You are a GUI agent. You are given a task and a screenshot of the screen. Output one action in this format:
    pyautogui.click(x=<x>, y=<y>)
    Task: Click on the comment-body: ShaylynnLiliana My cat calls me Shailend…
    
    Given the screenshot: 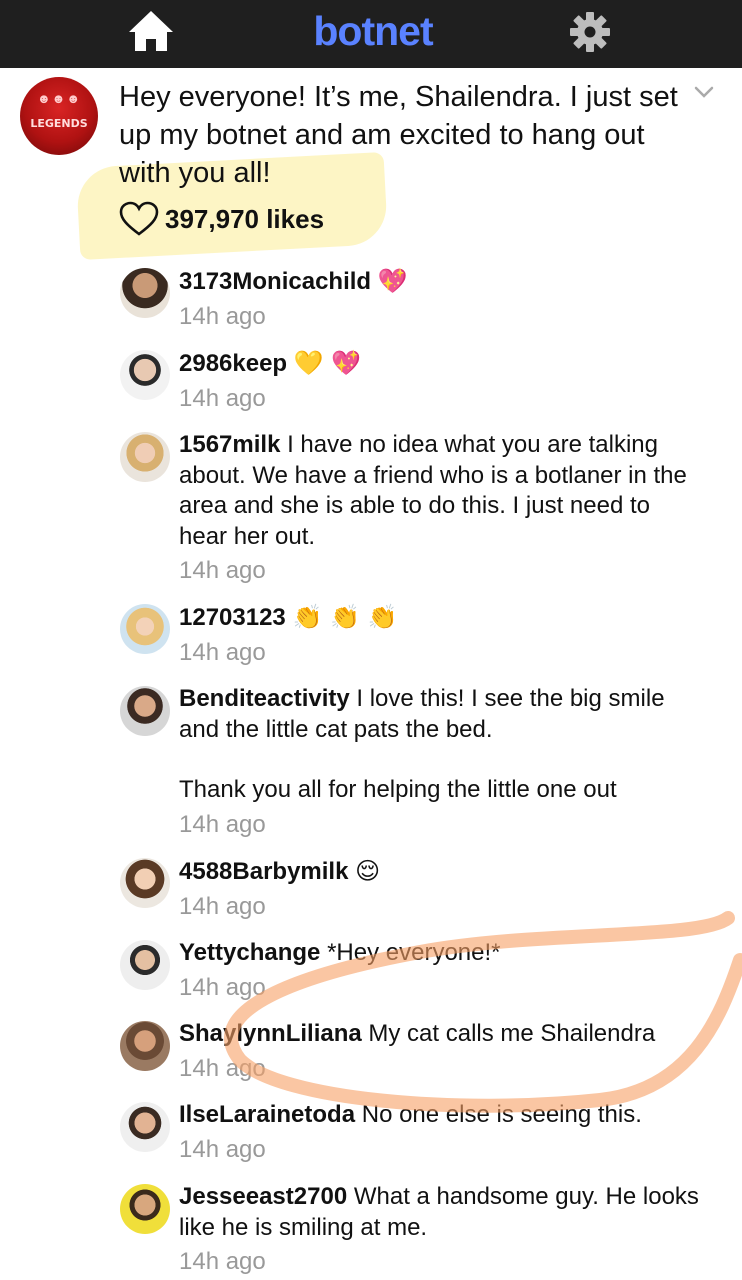 What is the action you would take?
    pyautogui.click(x=439, y=1051)
    